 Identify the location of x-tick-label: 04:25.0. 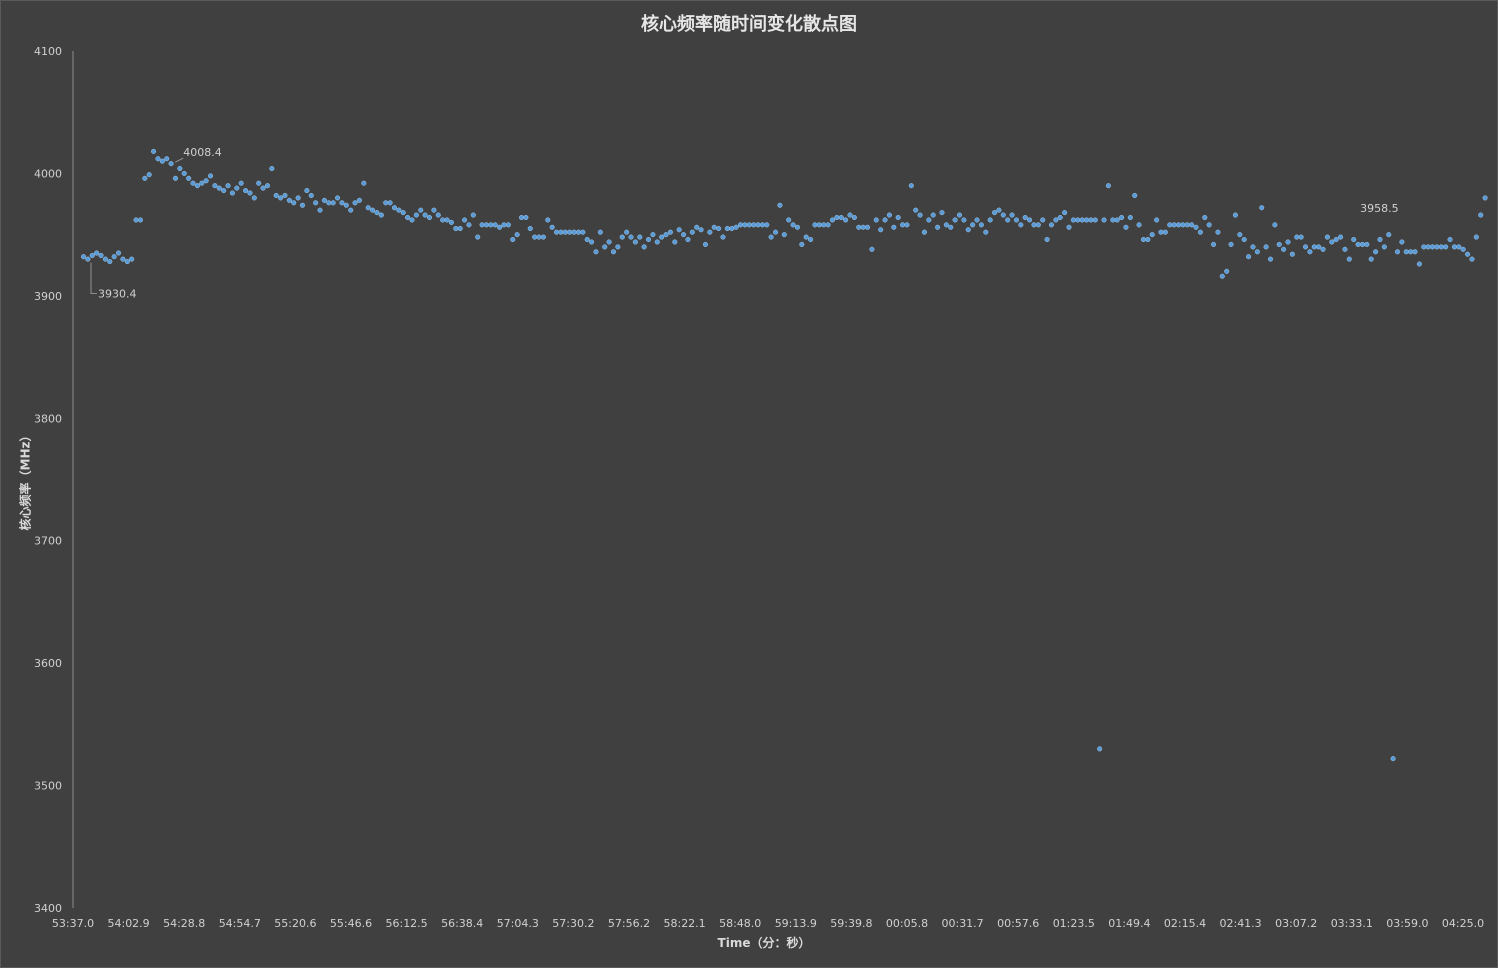
(1463, 923).